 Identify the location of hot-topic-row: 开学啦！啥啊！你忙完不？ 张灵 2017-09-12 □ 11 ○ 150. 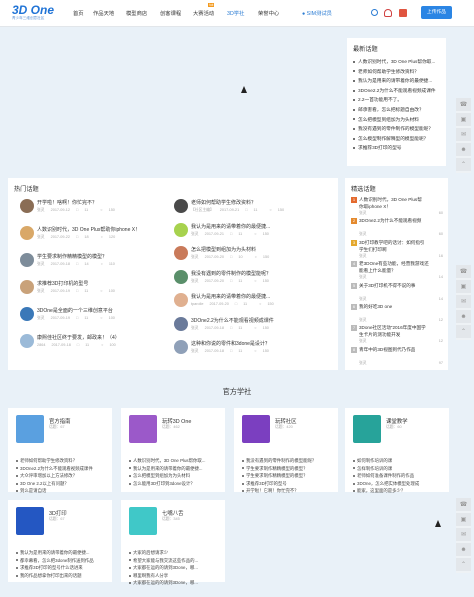
(95, 210).